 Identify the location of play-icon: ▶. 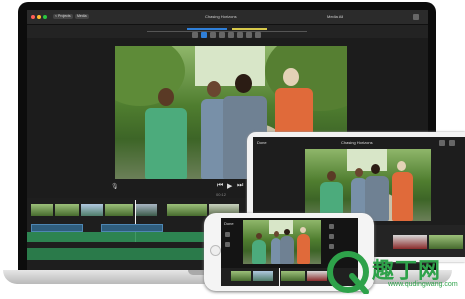
(229, 186).